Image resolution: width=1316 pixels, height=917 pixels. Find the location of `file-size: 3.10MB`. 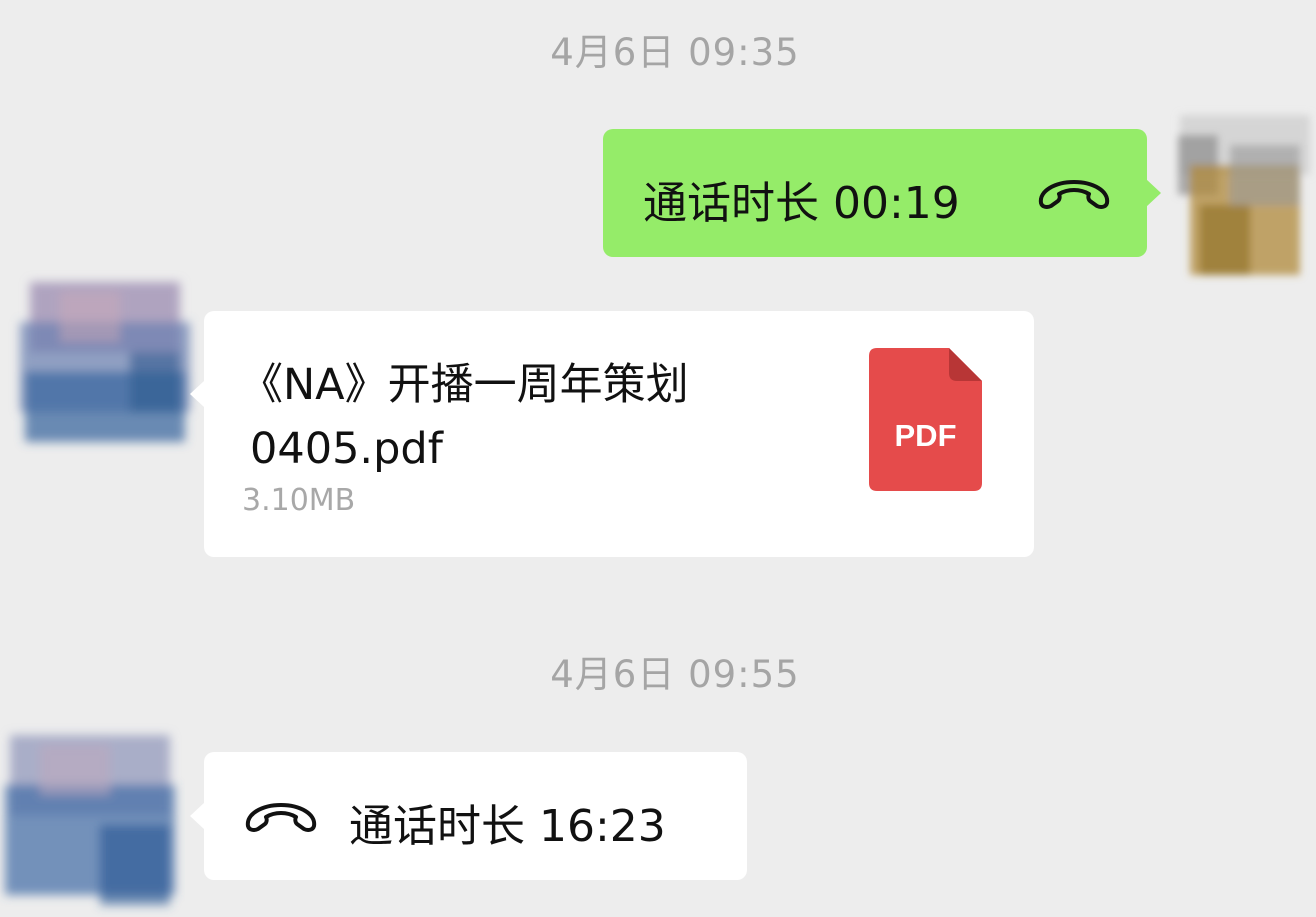

file-size: 3.10MB is located at coordinates (299, 500).